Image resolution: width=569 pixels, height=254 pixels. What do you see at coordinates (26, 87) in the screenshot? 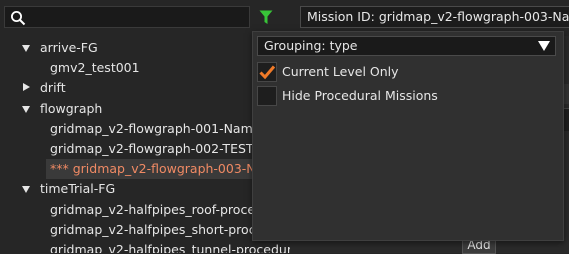
I see `collapse-arrow-icon` at bounding box center [26, 87].